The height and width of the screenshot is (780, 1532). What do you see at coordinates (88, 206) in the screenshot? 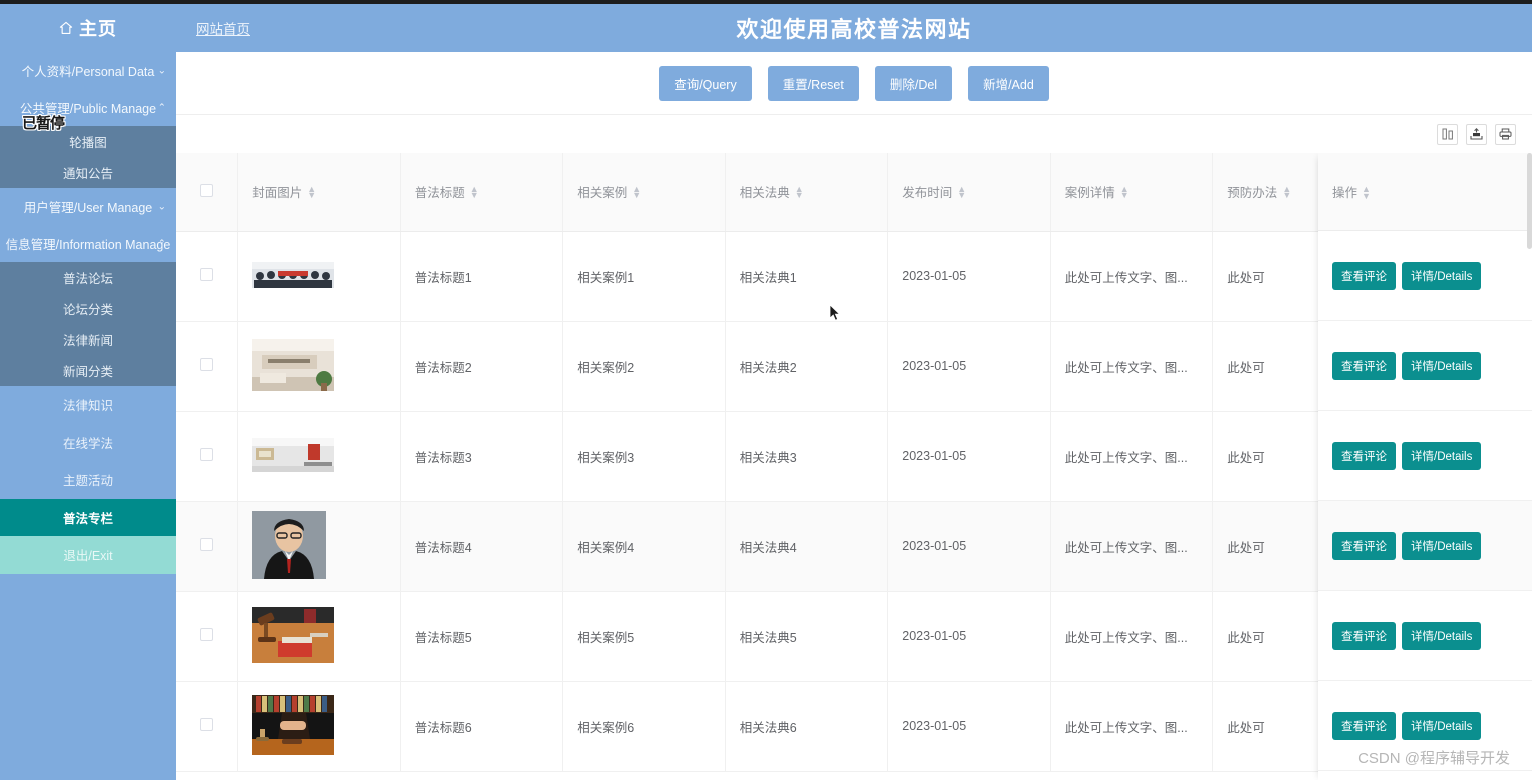
I see `sidebar-group-2: 用户管理/User Manage ⌄` at bounding box center [88, 206].